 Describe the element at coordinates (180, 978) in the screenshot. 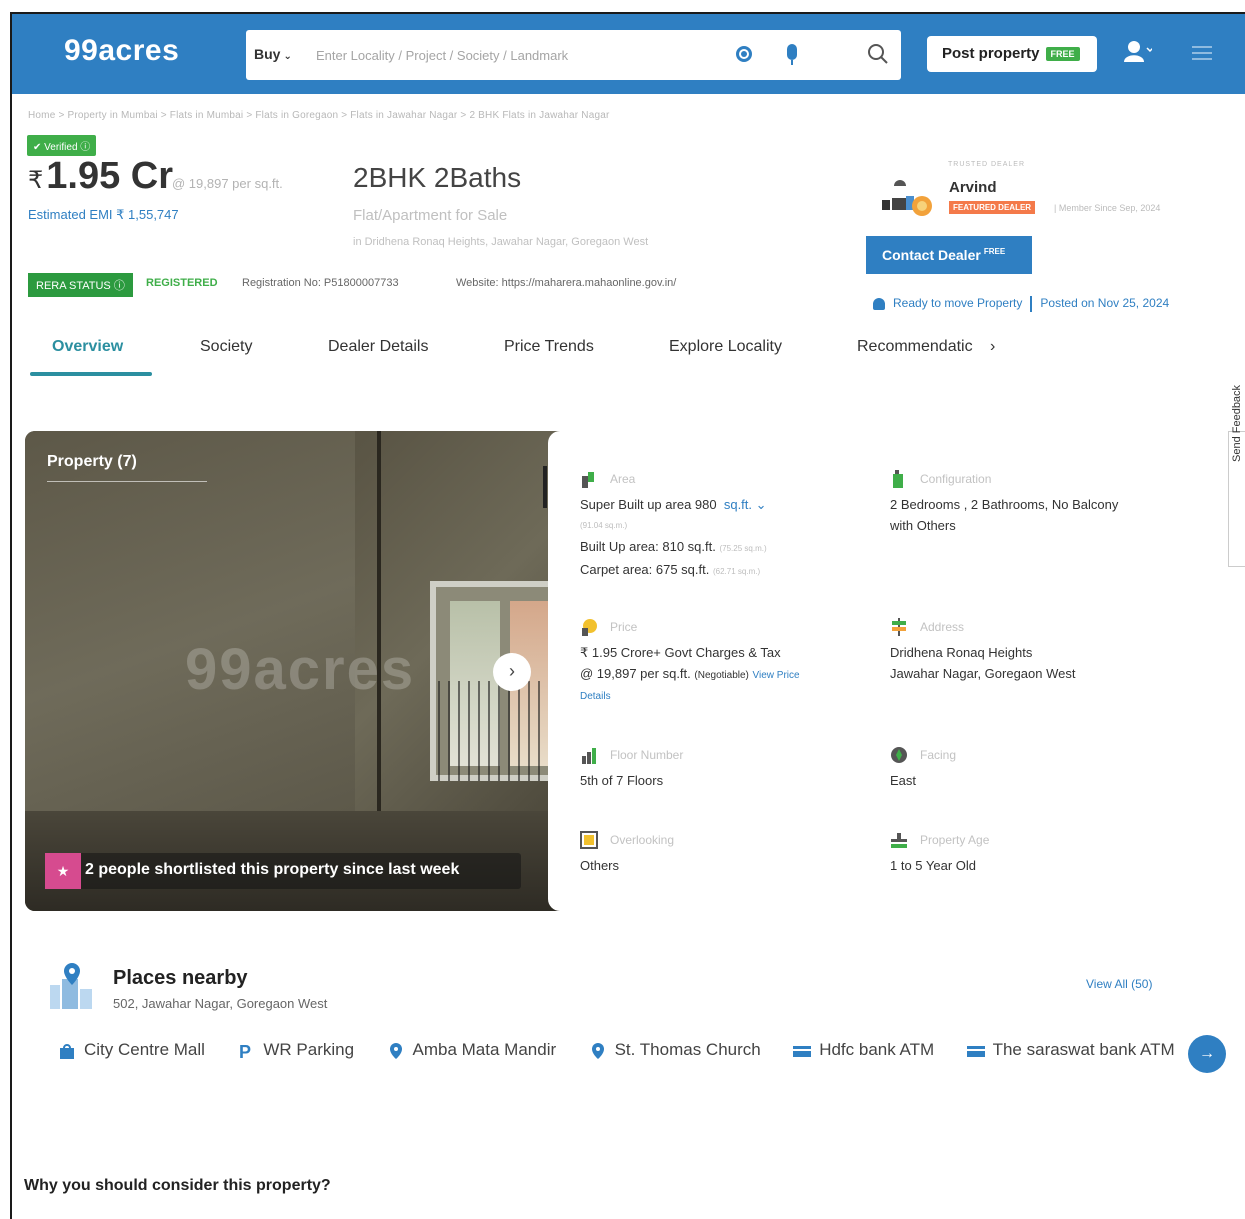

I see `places-nearby-title: Places nearby` at that location.